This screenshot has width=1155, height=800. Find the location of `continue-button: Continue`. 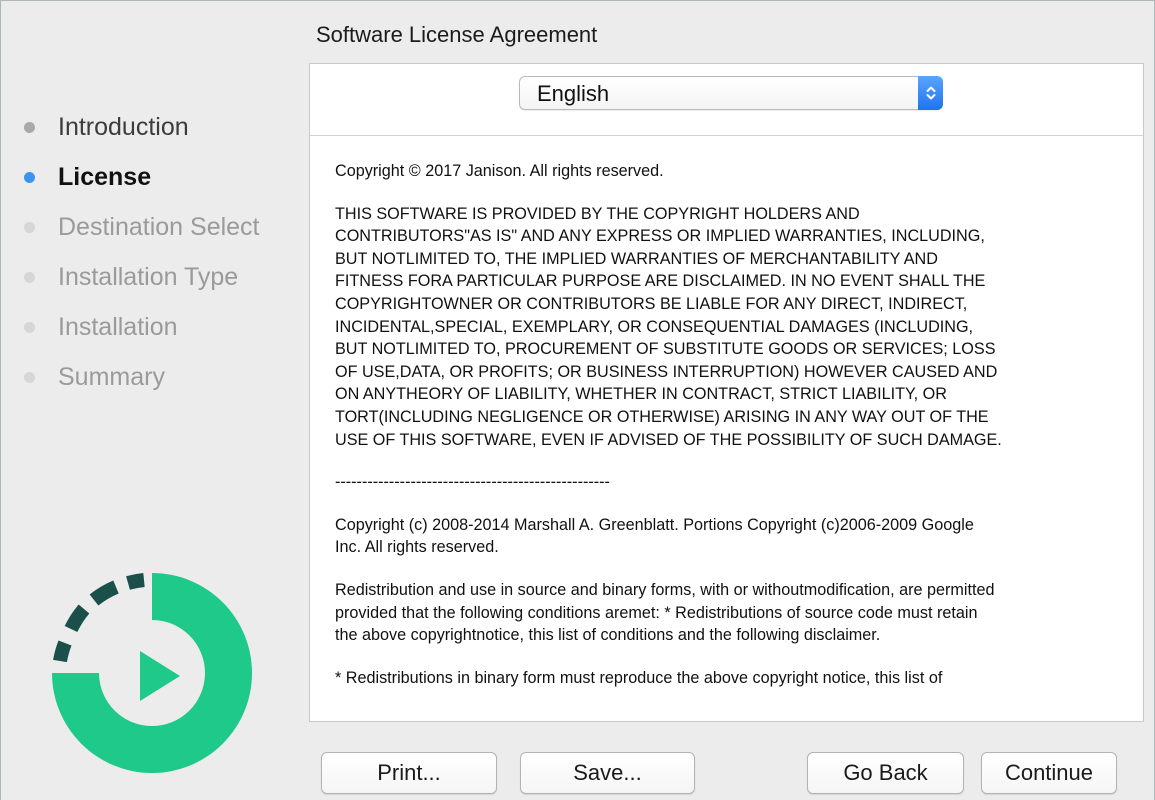

continue-button: Continue is located at coordinates (1049, 773).